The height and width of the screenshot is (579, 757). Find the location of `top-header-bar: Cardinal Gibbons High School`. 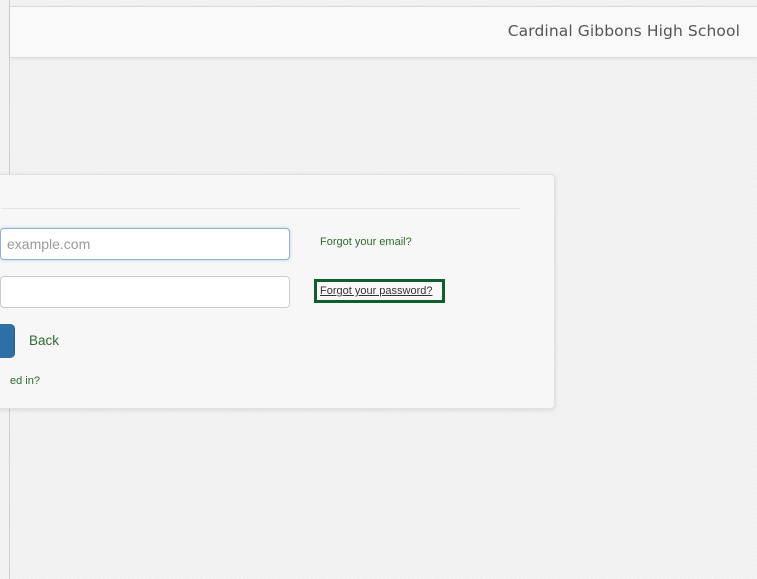

top-header-bar: Cardinal Gibbons High School is located at coordinates (383, 32).